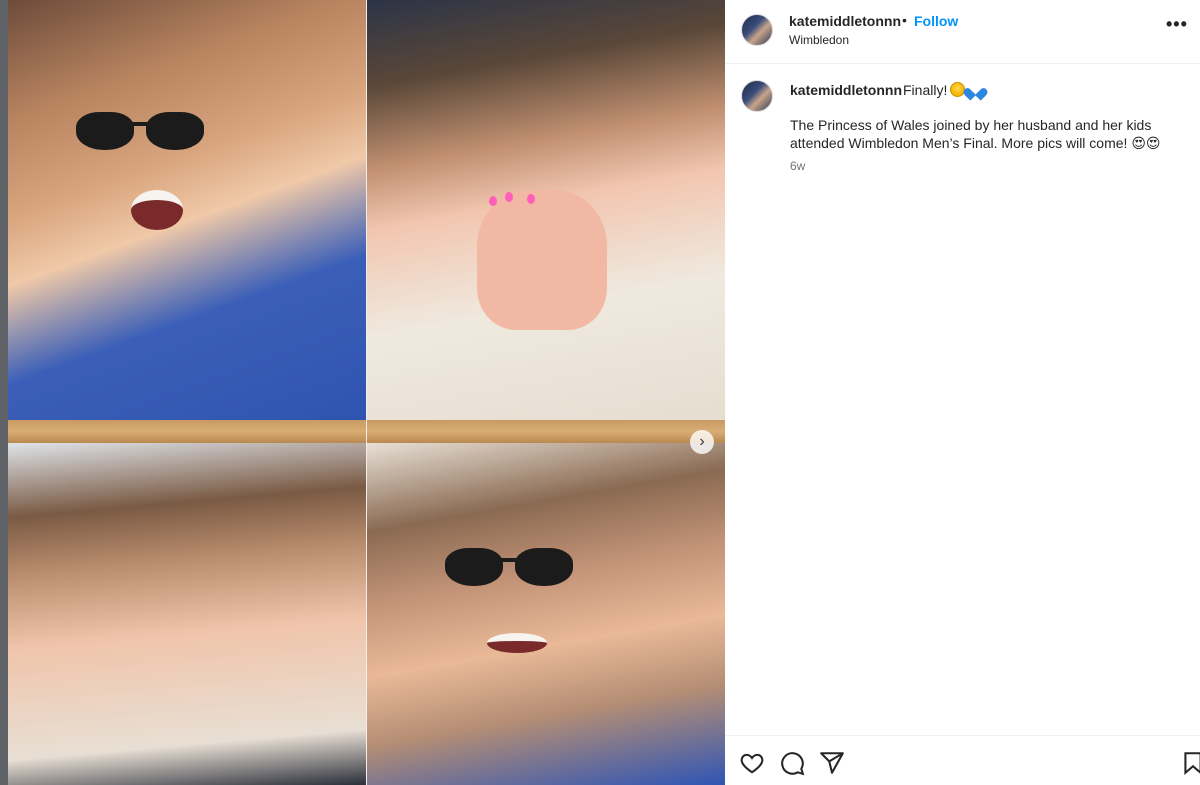  Describe the element at coordinates (962, 32) in the screenshot. I see `post-header: katemiddletonnn • Follow Wimbledon •••` at that location.